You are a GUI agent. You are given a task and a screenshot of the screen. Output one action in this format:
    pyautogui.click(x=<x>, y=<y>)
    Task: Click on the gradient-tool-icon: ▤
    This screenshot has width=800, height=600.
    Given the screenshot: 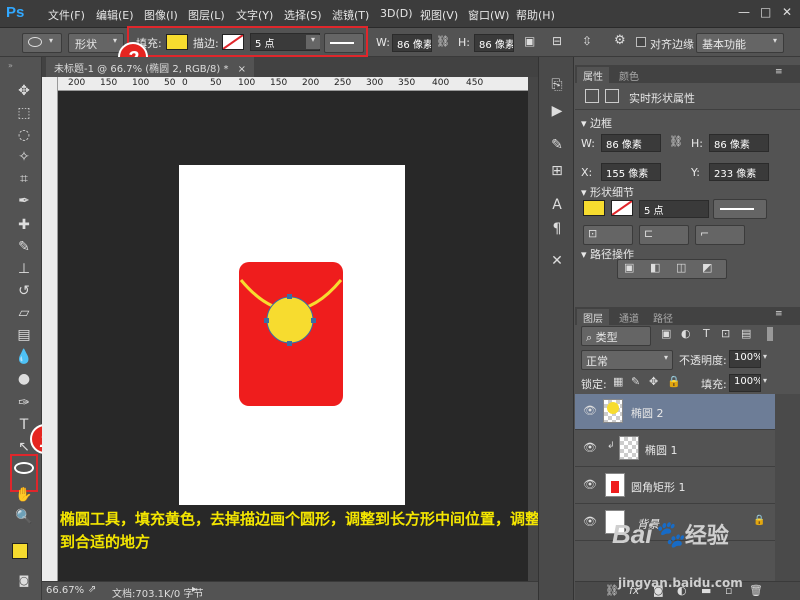 What is the action you would take?
    pyautogui.click(x=24, y=335)
    